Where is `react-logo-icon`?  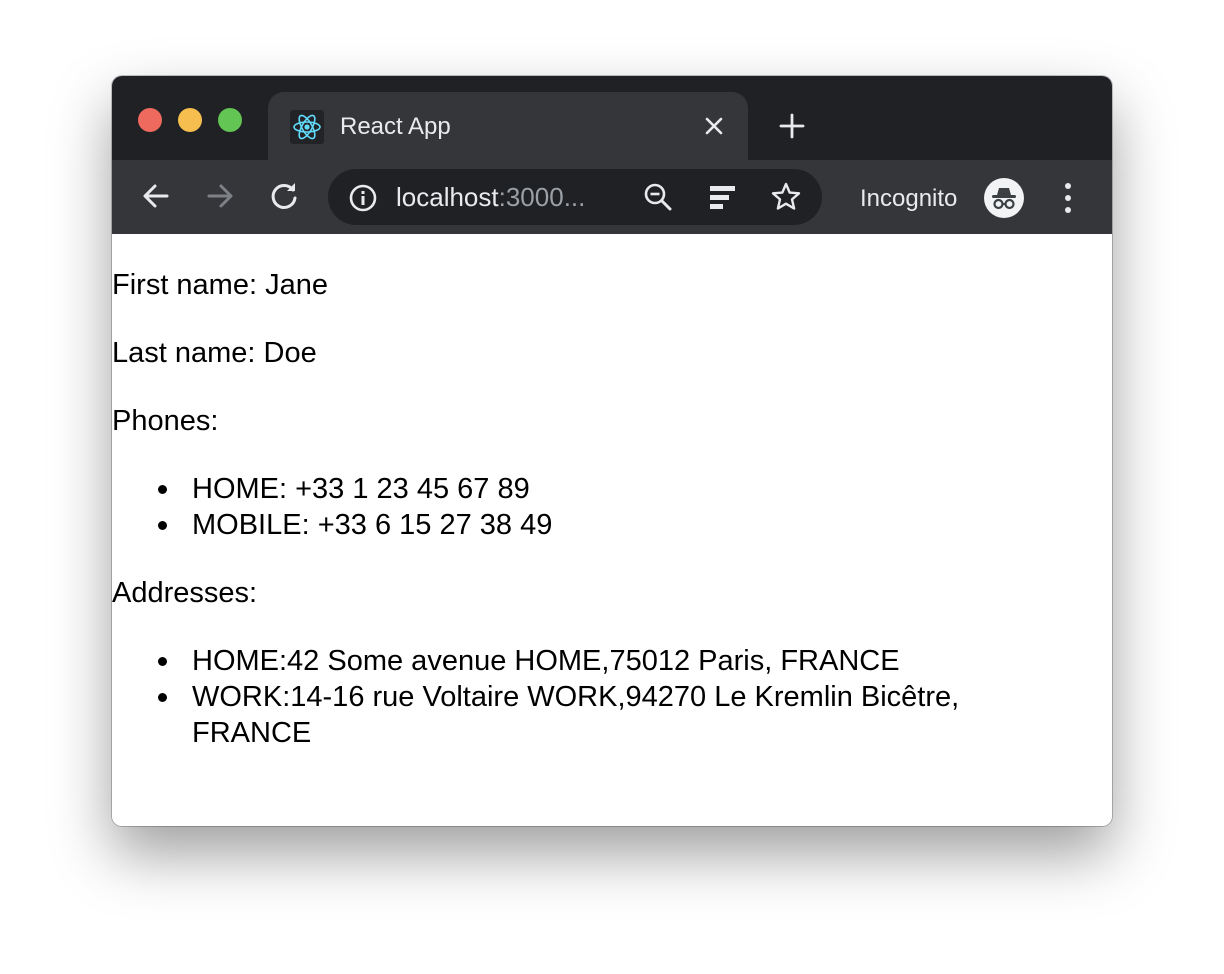 react-logo-icon is located at coordinates (307, 127).